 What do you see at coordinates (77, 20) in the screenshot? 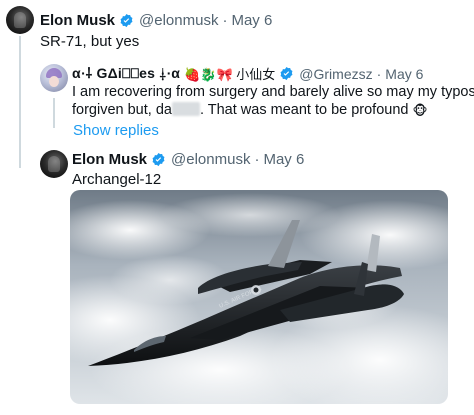
I see `tweet1-author-name: Elon Musk` at bounding box center [77, 20].